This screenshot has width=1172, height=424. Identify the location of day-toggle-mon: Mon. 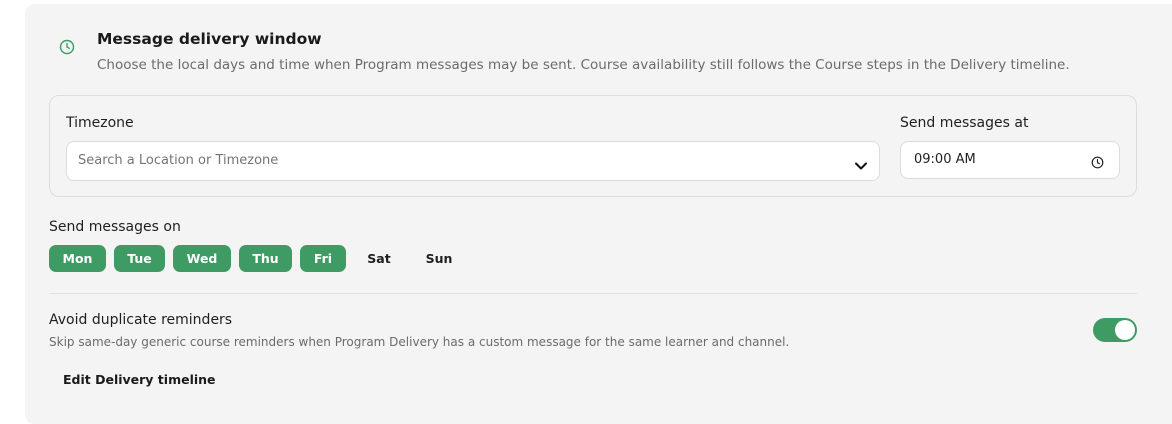
(77, 258).